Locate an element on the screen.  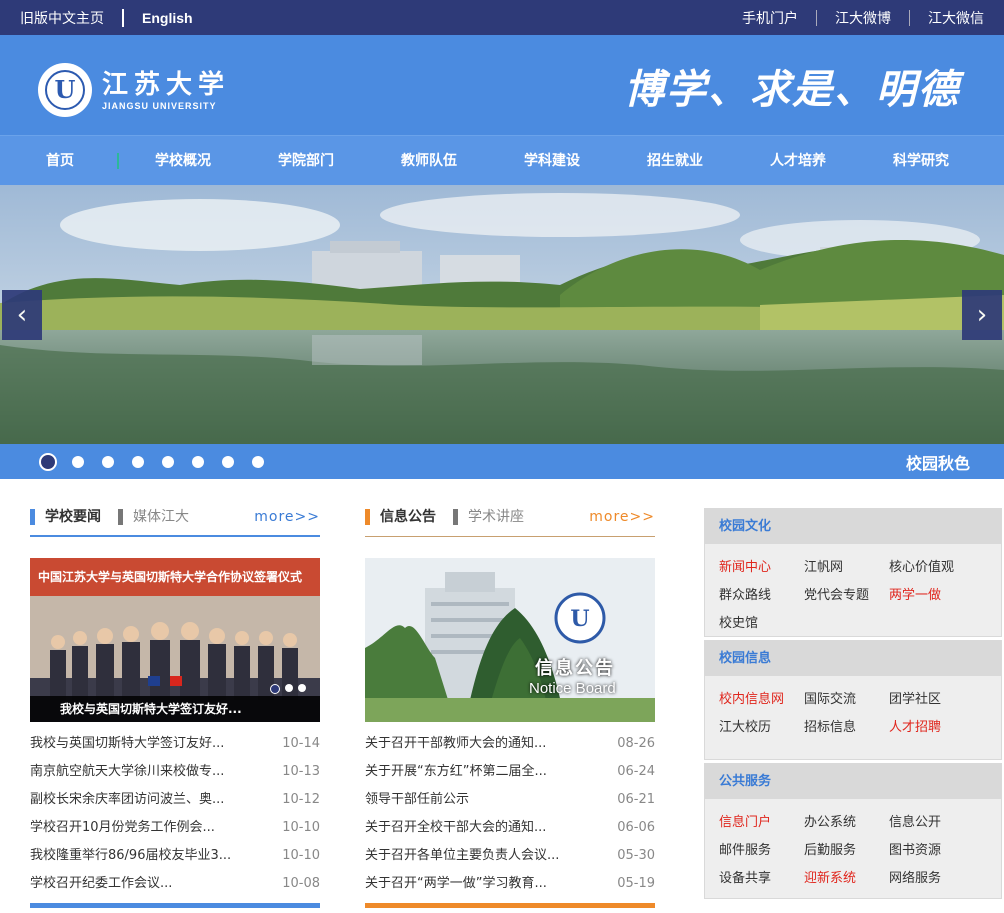
list-item: 关于召开全校干部大会的通知... 06-06 is located at coordinates (510, 828).